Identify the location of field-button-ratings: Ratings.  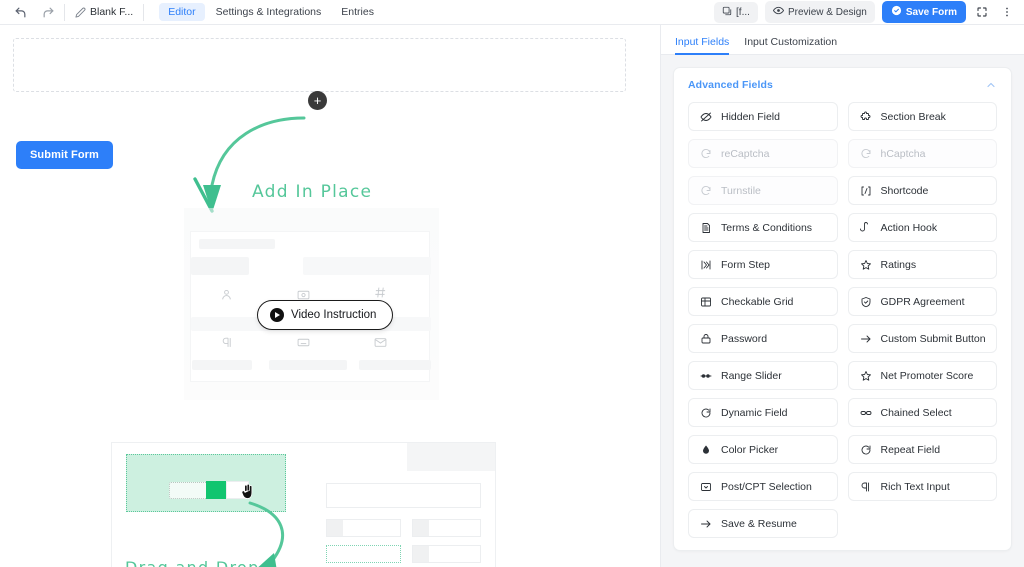
(922, 264).